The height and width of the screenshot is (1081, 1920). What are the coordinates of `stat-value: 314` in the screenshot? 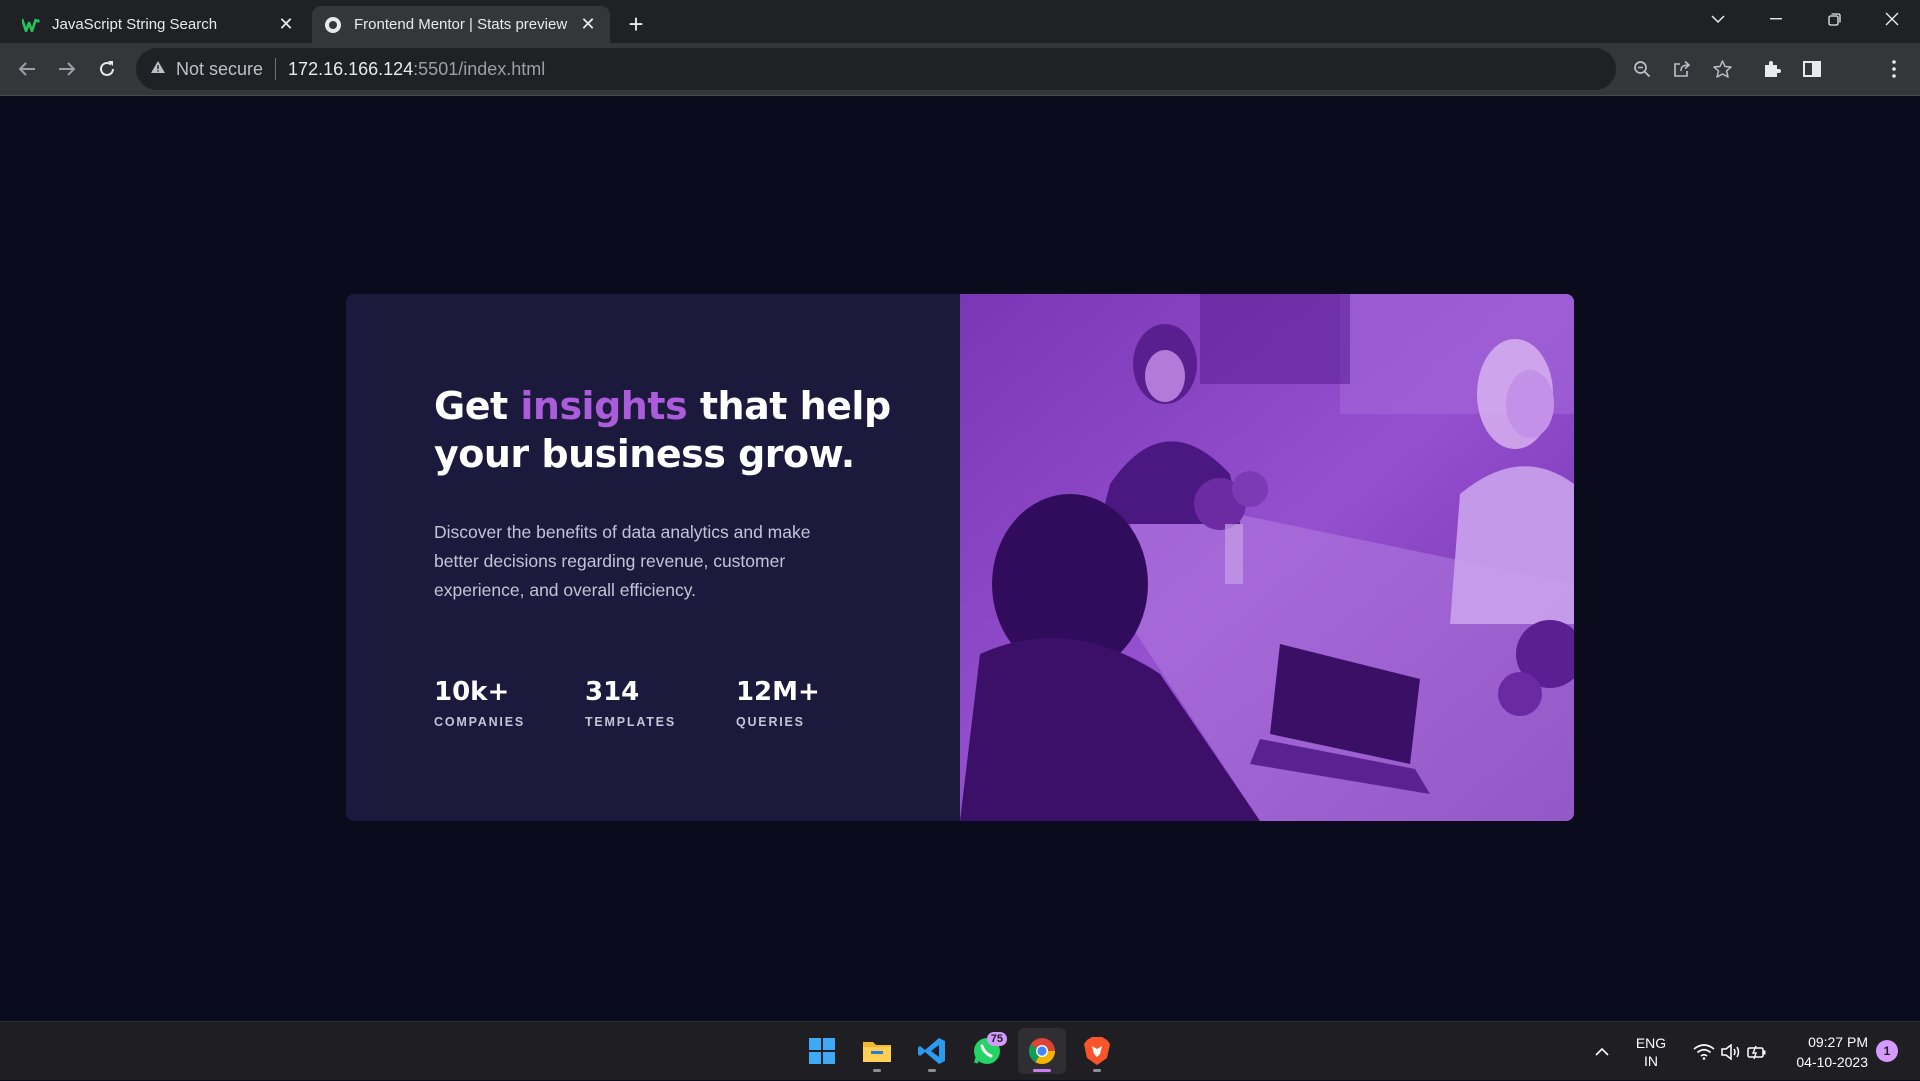 It's located at (612, 692).